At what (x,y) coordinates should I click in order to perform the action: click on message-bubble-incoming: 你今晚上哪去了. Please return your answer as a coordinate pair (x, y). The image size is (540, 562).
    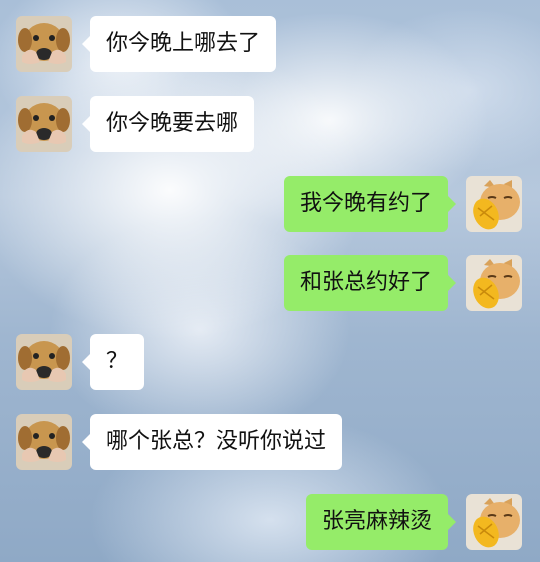
    Looking at the image, I should click on (179, 44).